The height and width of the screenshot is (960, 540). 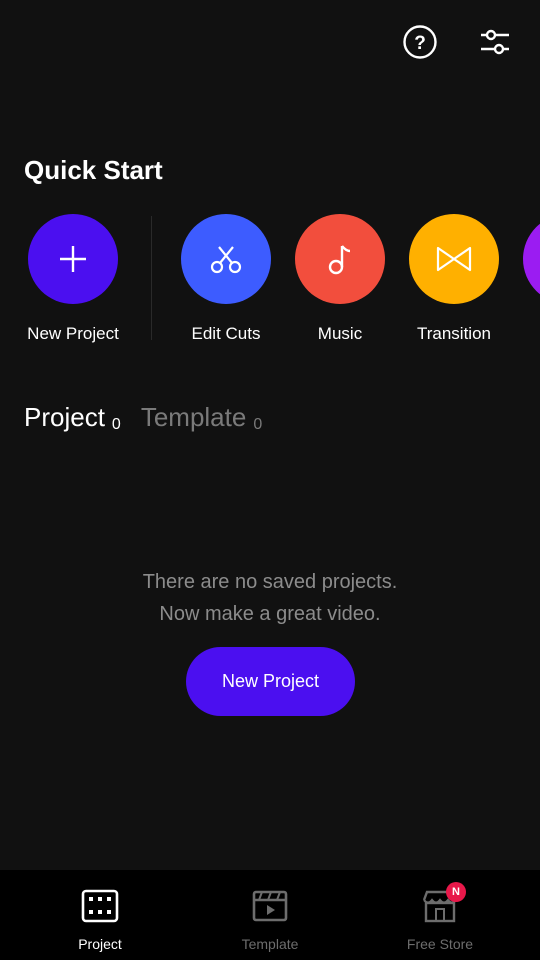 I want to click on music-circle, so click(x=340, y=259).